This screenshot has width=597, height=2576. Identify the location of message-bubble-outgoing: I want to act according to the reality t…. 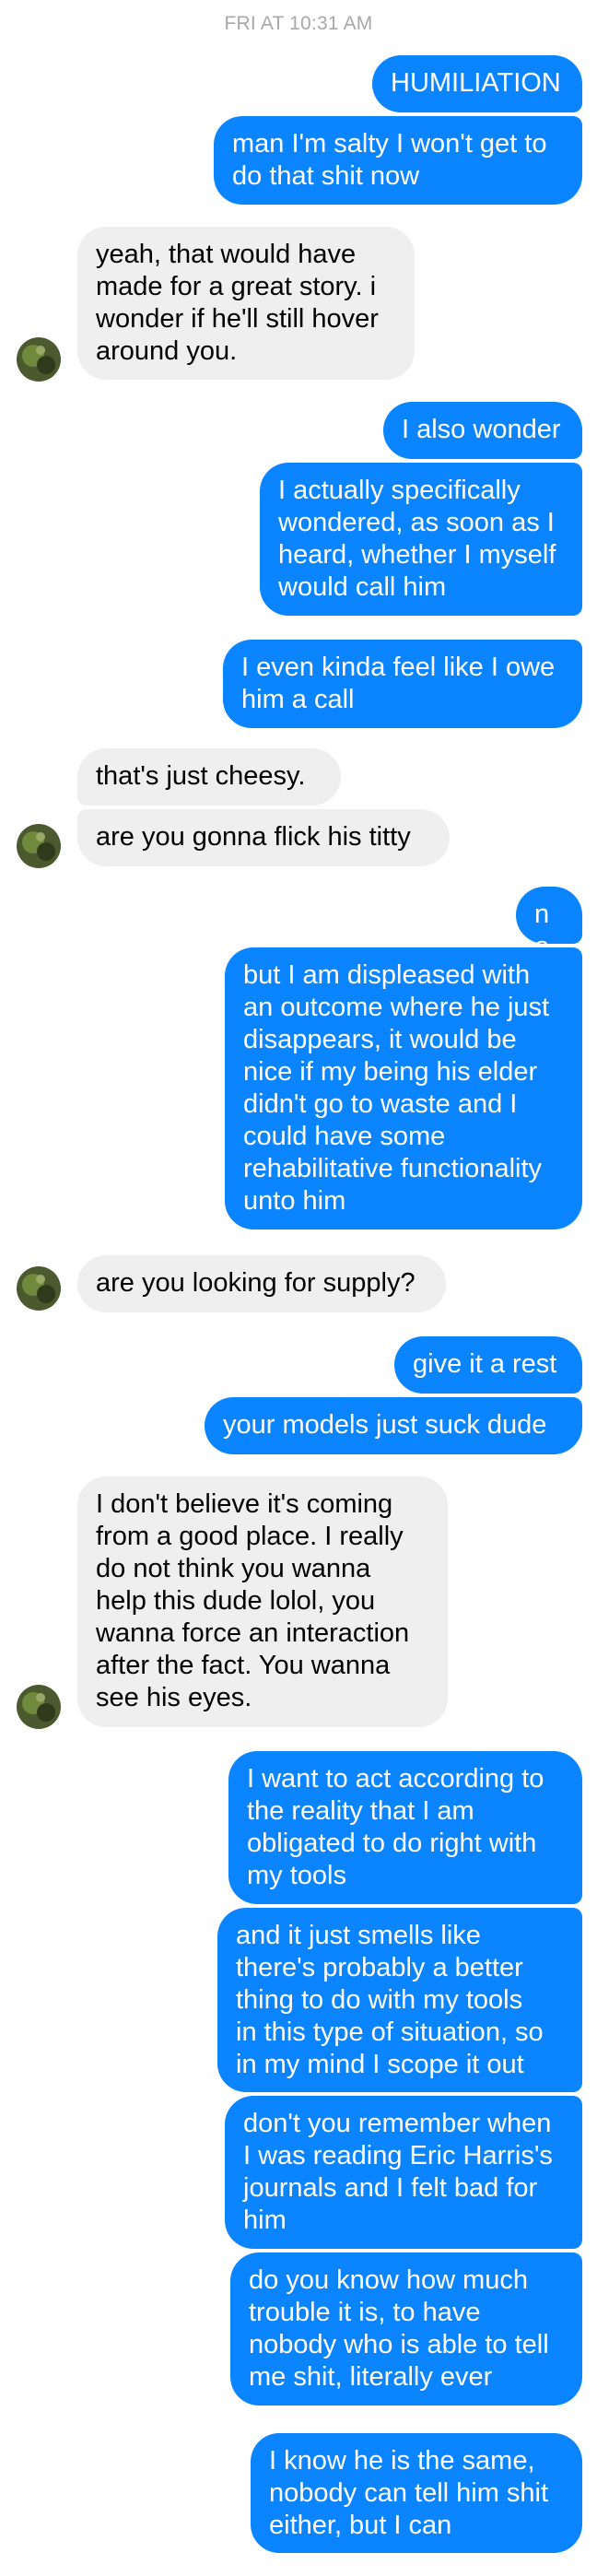
(405, 1827).